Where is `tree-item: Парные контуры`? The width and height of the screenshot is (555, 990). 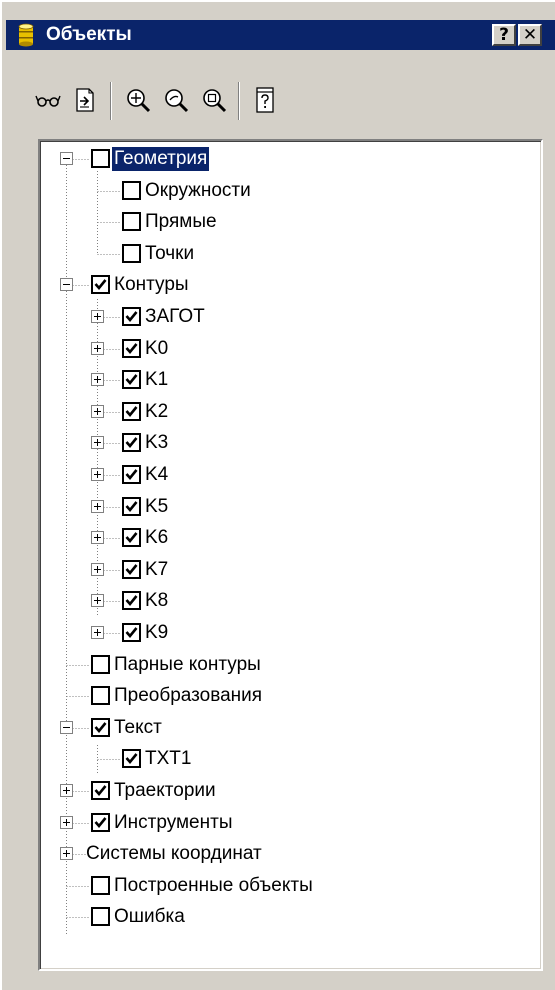
tree-item: Парные контуры is located at coordinates (290, 665).